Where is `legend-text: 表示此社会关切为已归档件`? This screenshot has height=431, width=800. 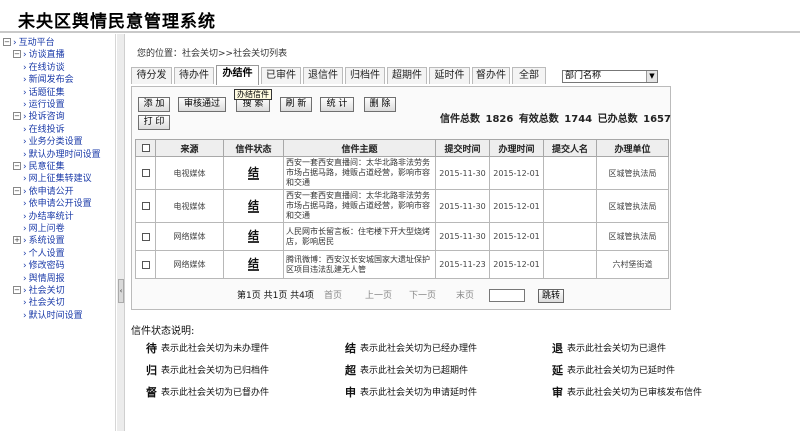
legend-text: 表示此社会关切为已归档件 is located at coordinates (215, 371).